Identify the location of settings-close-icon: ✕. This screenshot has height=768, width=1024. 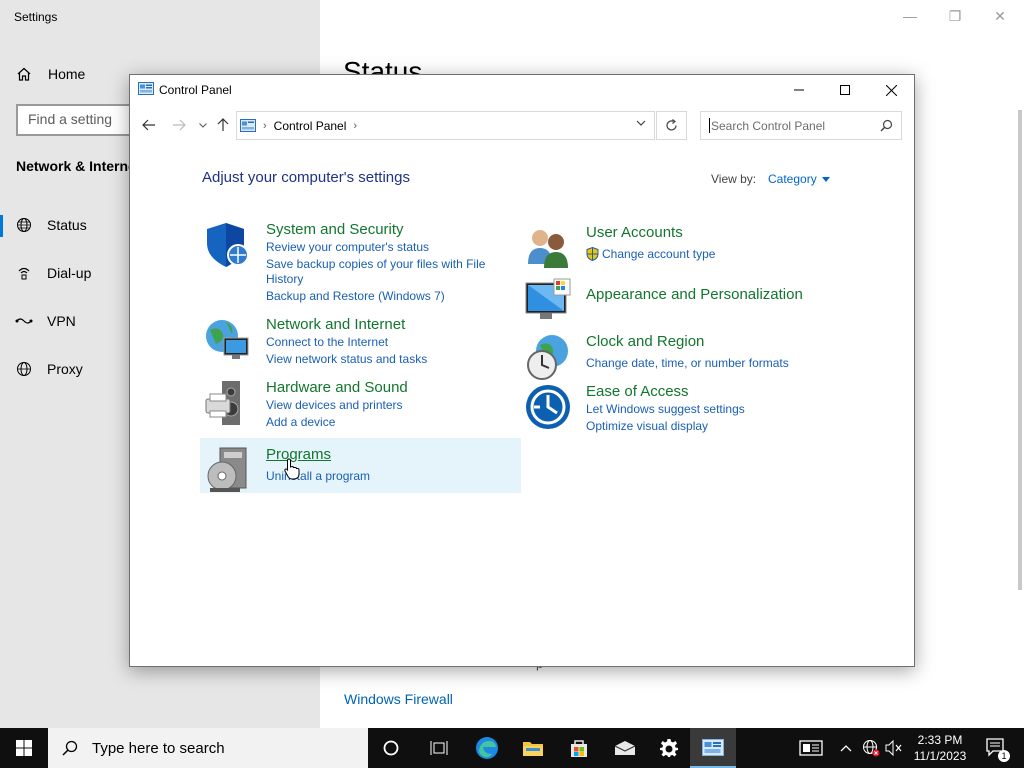
(1000, 16).